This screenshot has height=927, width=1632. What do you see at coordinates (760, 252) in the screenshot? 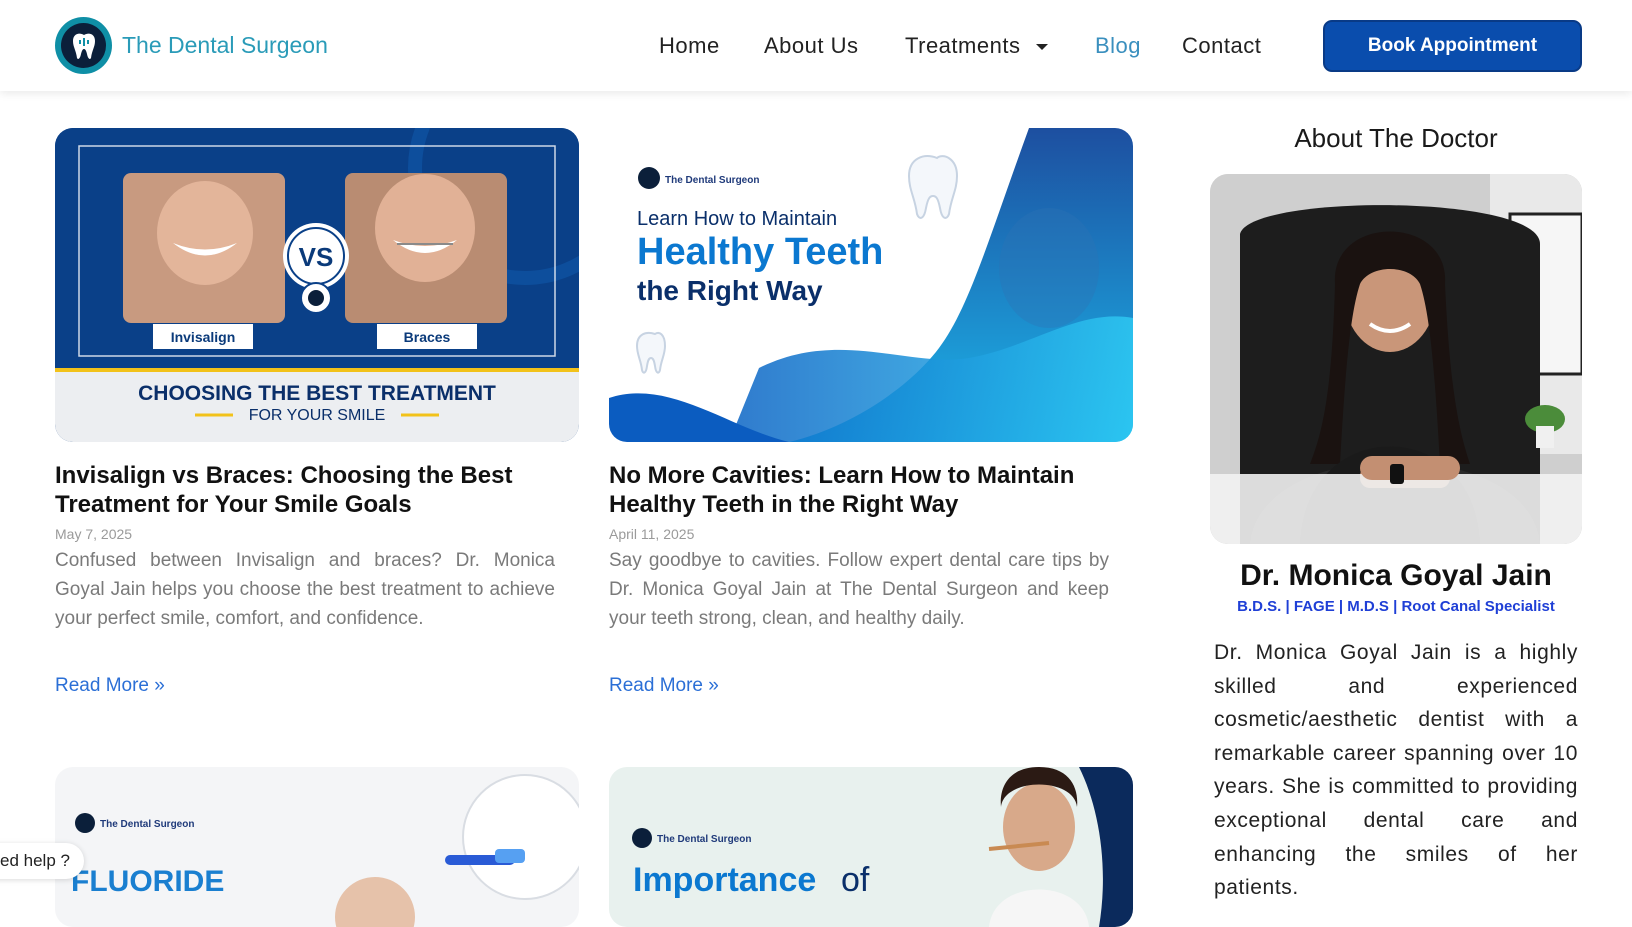
I see `image-line2: Healthy Teeth` at bounding box center [760, 252].